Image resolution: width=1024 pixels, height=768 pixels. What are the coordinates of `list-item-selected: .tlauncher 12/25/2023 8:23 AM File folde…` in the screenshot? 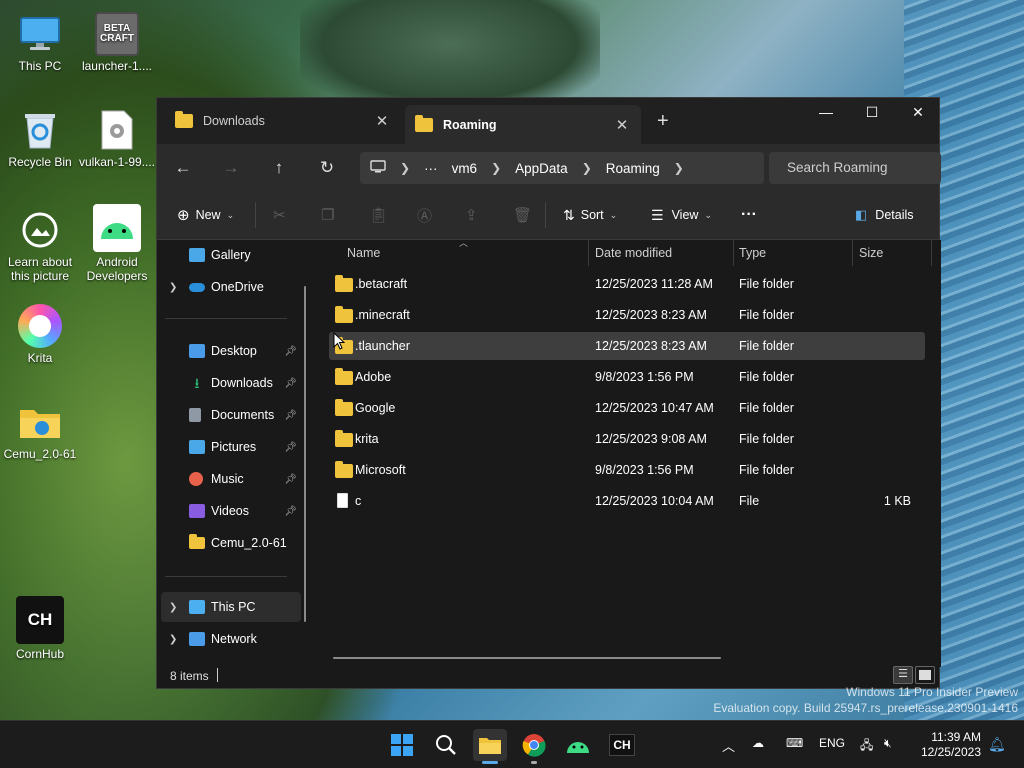 It's located at (627, 346).